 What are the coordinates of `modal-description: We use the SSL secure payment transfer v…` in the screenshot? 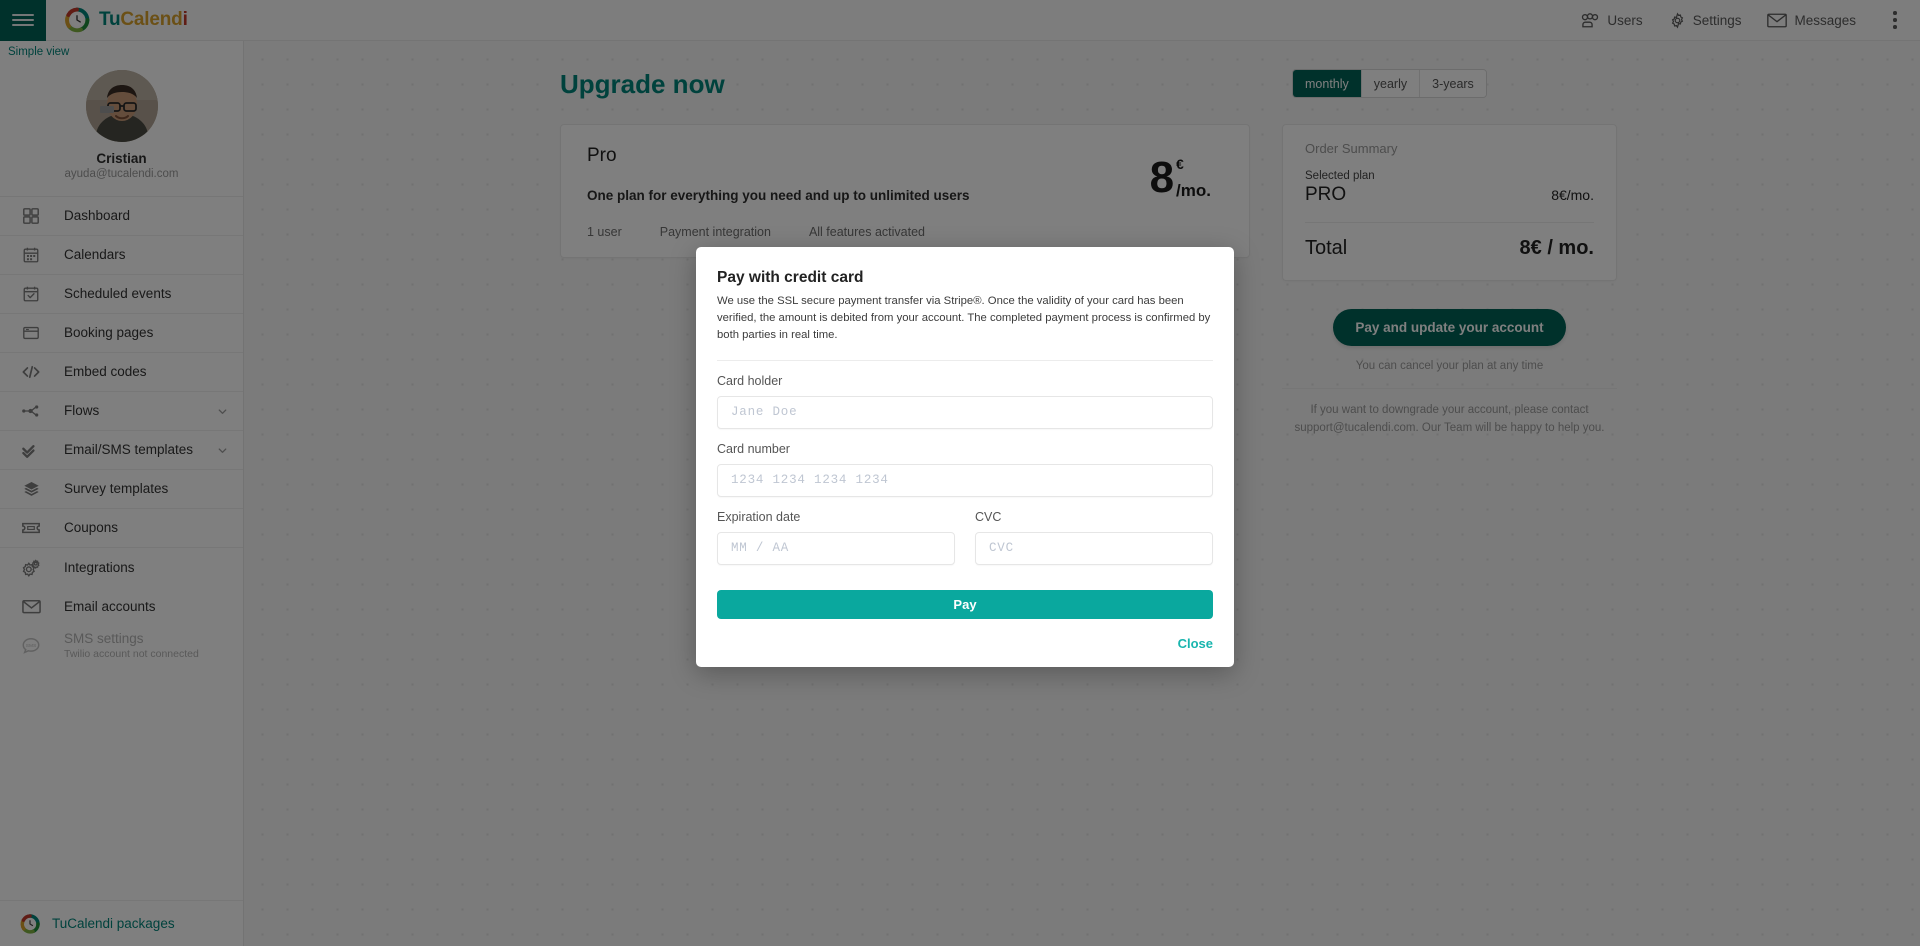 It's located at (964, 318).